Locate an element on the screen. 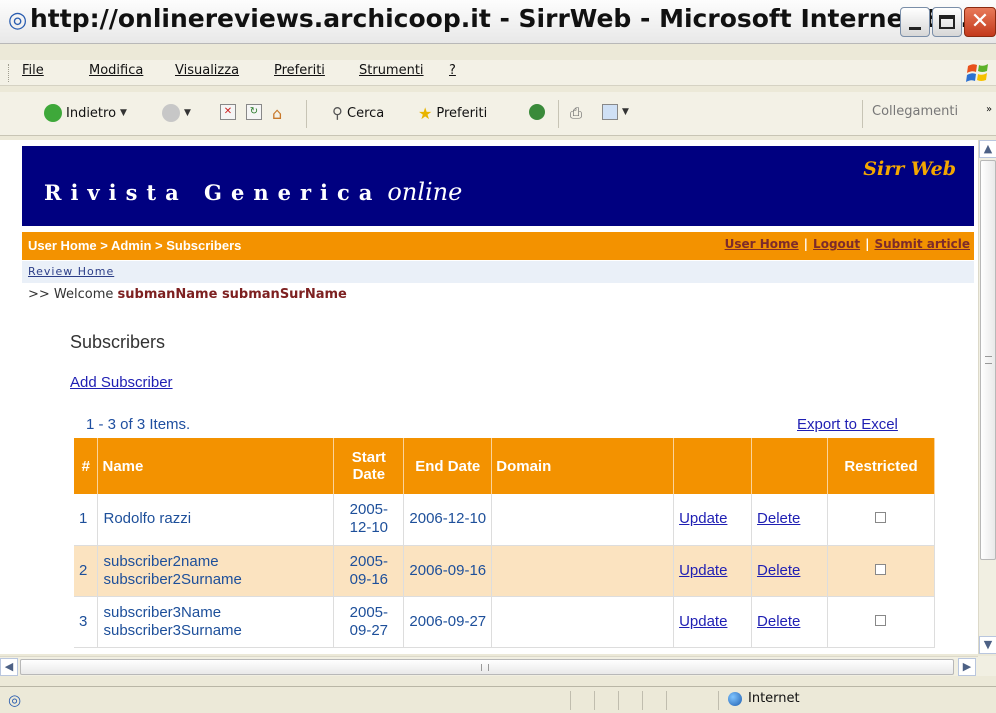 The image size is (996, 713). menu-grip is located at coordinates (9, 73).